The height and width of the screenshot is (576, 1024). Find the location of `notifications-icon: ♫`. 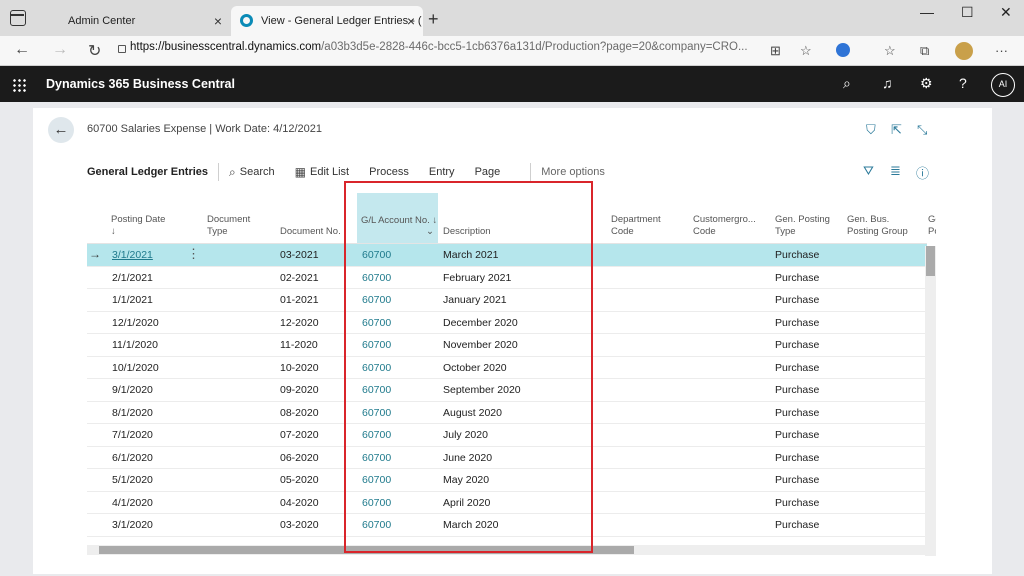

notifications-icon: ♫ is located at coordinates (887, 83).